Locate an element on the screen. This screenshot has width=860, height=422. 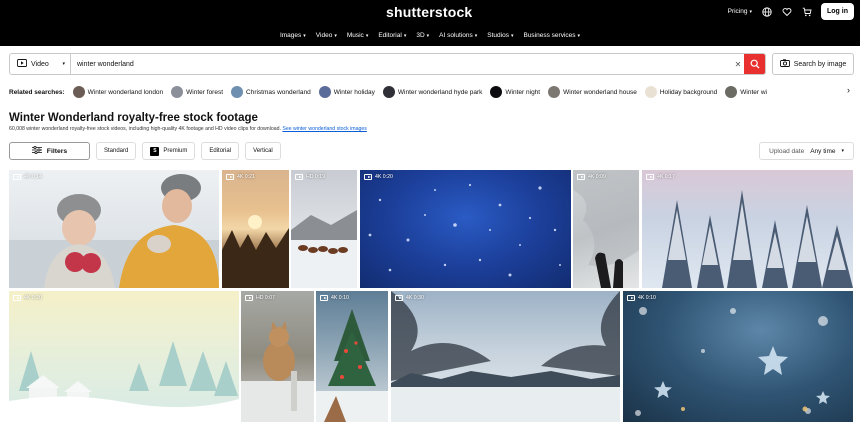
stars-bokeh-thumbnail-art is located at coordinates (732, 361).